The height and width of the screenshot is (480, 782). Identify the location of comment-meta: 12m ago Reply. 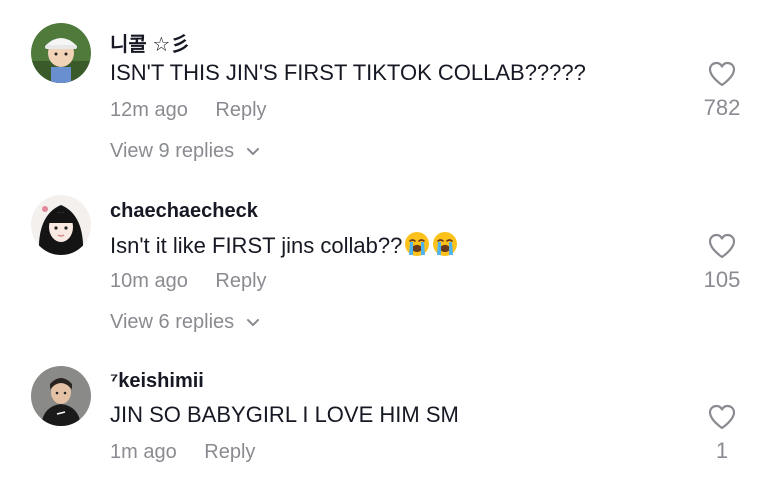
(188, 110).